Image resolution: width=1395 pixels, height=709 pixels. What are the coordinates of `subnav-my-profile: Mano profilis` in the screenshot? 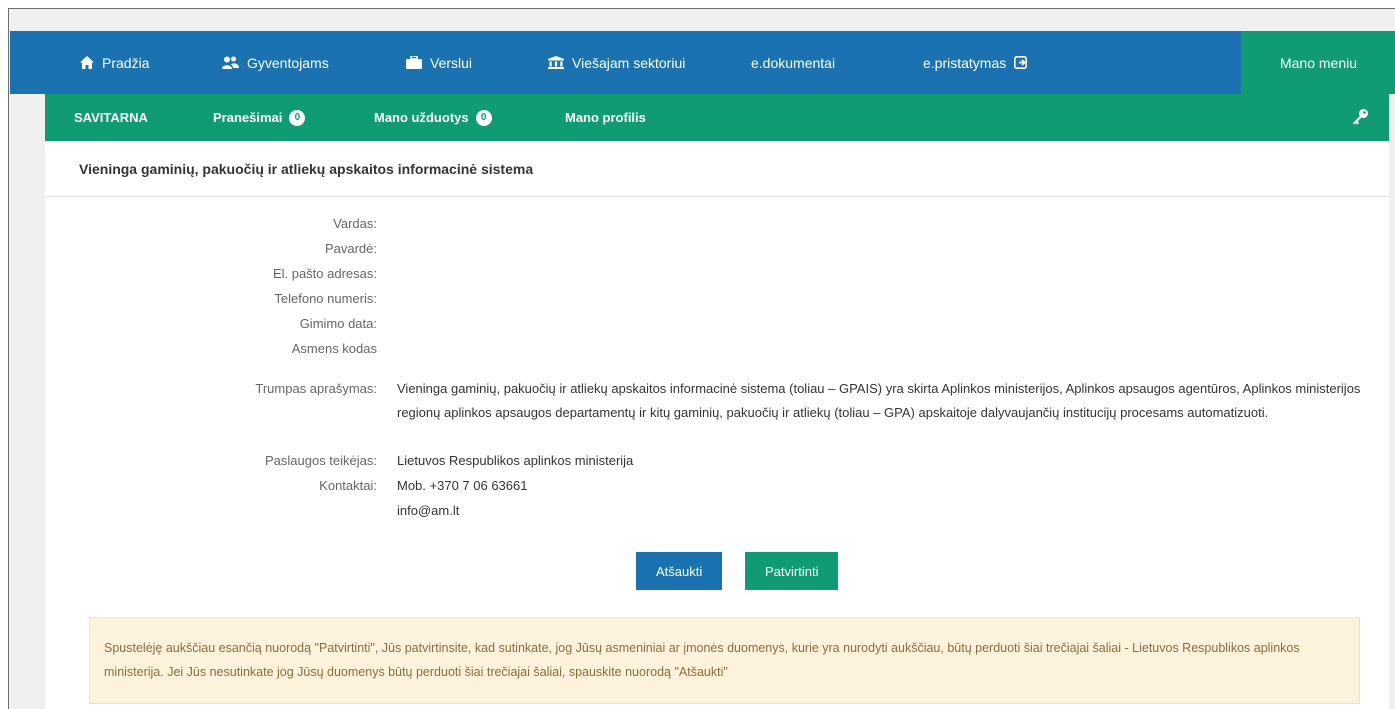 It's located at (605, 117).